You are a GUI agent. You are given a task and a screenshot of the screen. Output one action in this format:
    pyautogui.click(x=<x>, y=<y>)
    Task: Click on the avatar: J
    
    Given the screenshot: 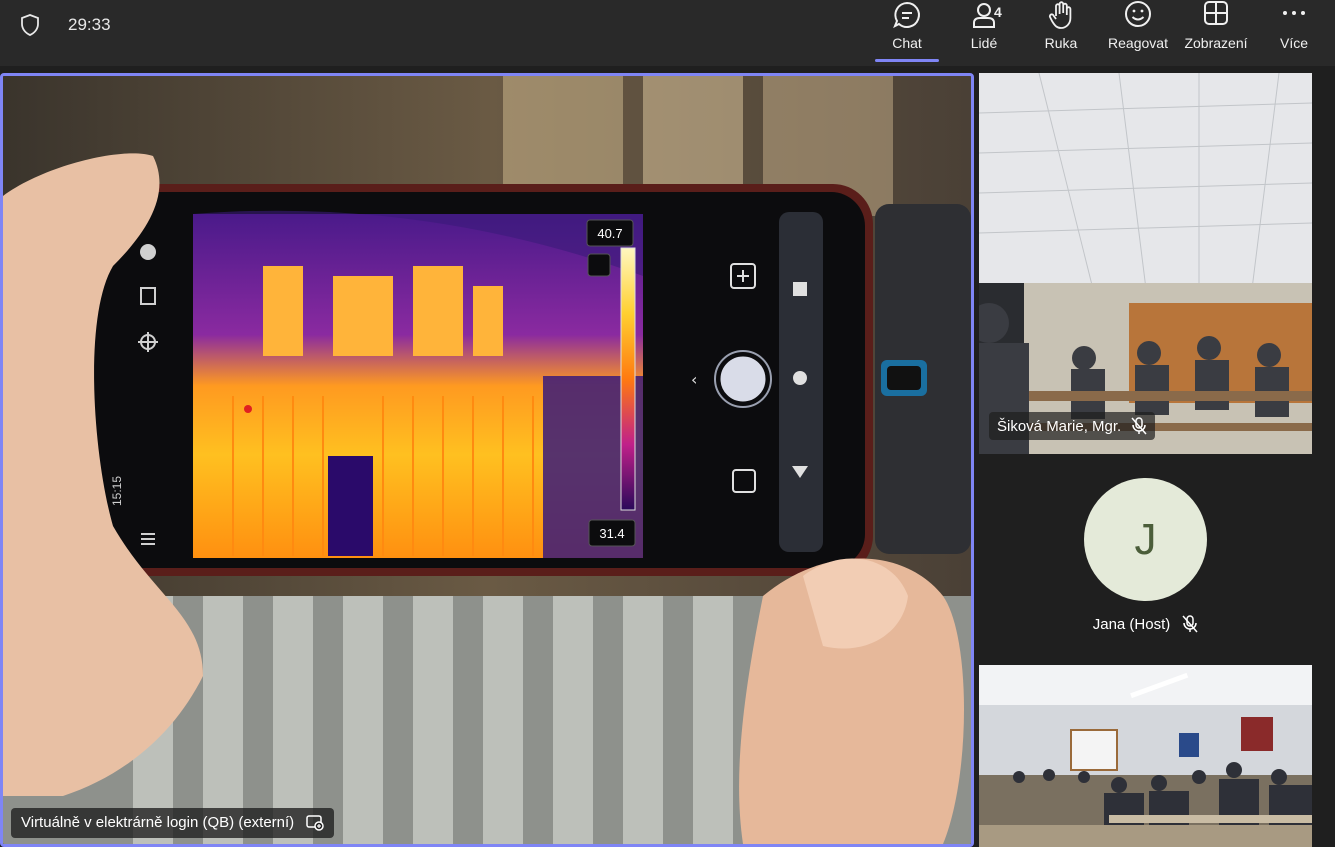 What is the action you would take?
    pyautogui.click(x=1145, y=539)
    